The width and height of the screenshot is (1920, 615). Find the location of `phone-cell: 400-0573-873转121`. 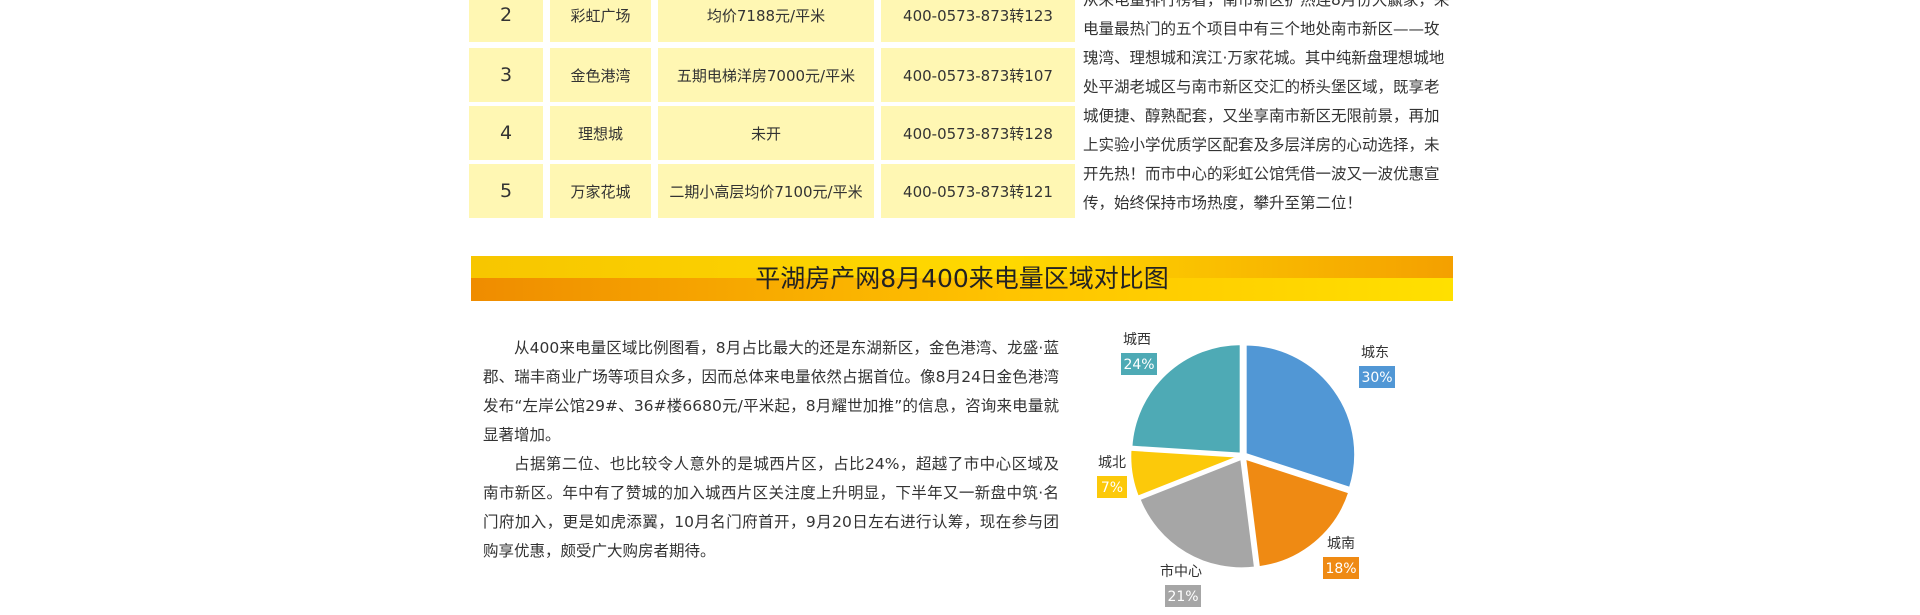

phone-cell: 400-0573-873转121 is located at coordinates (978, 191).